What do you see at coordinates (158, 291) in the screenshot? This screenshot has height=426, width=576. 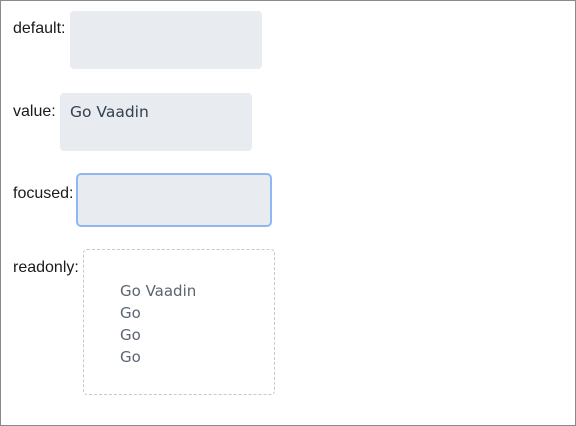 I see `readonly-line: Go Vaadin` at bounding box center [158, 291].